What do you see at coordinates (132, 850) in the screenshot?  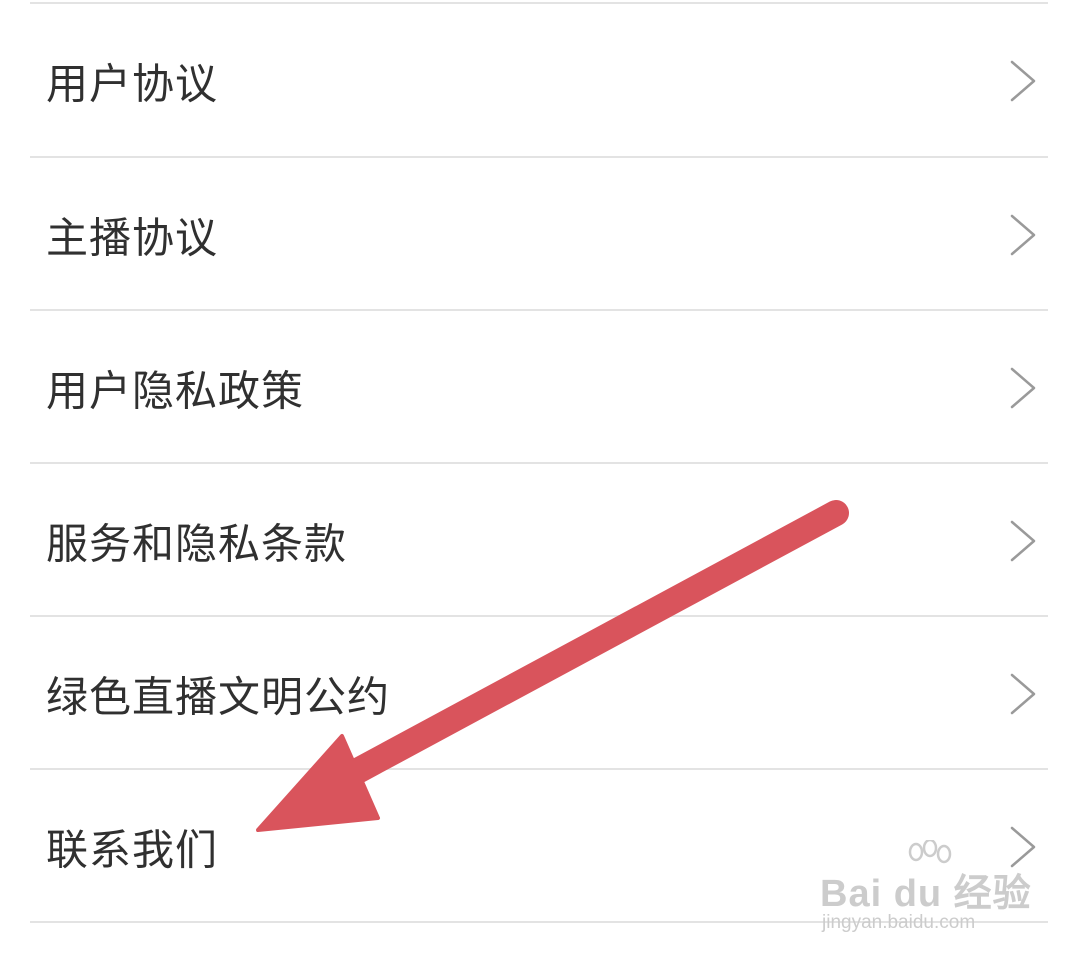 I see `menu-item-label: 联系我们` at bounding box center [132, 850].